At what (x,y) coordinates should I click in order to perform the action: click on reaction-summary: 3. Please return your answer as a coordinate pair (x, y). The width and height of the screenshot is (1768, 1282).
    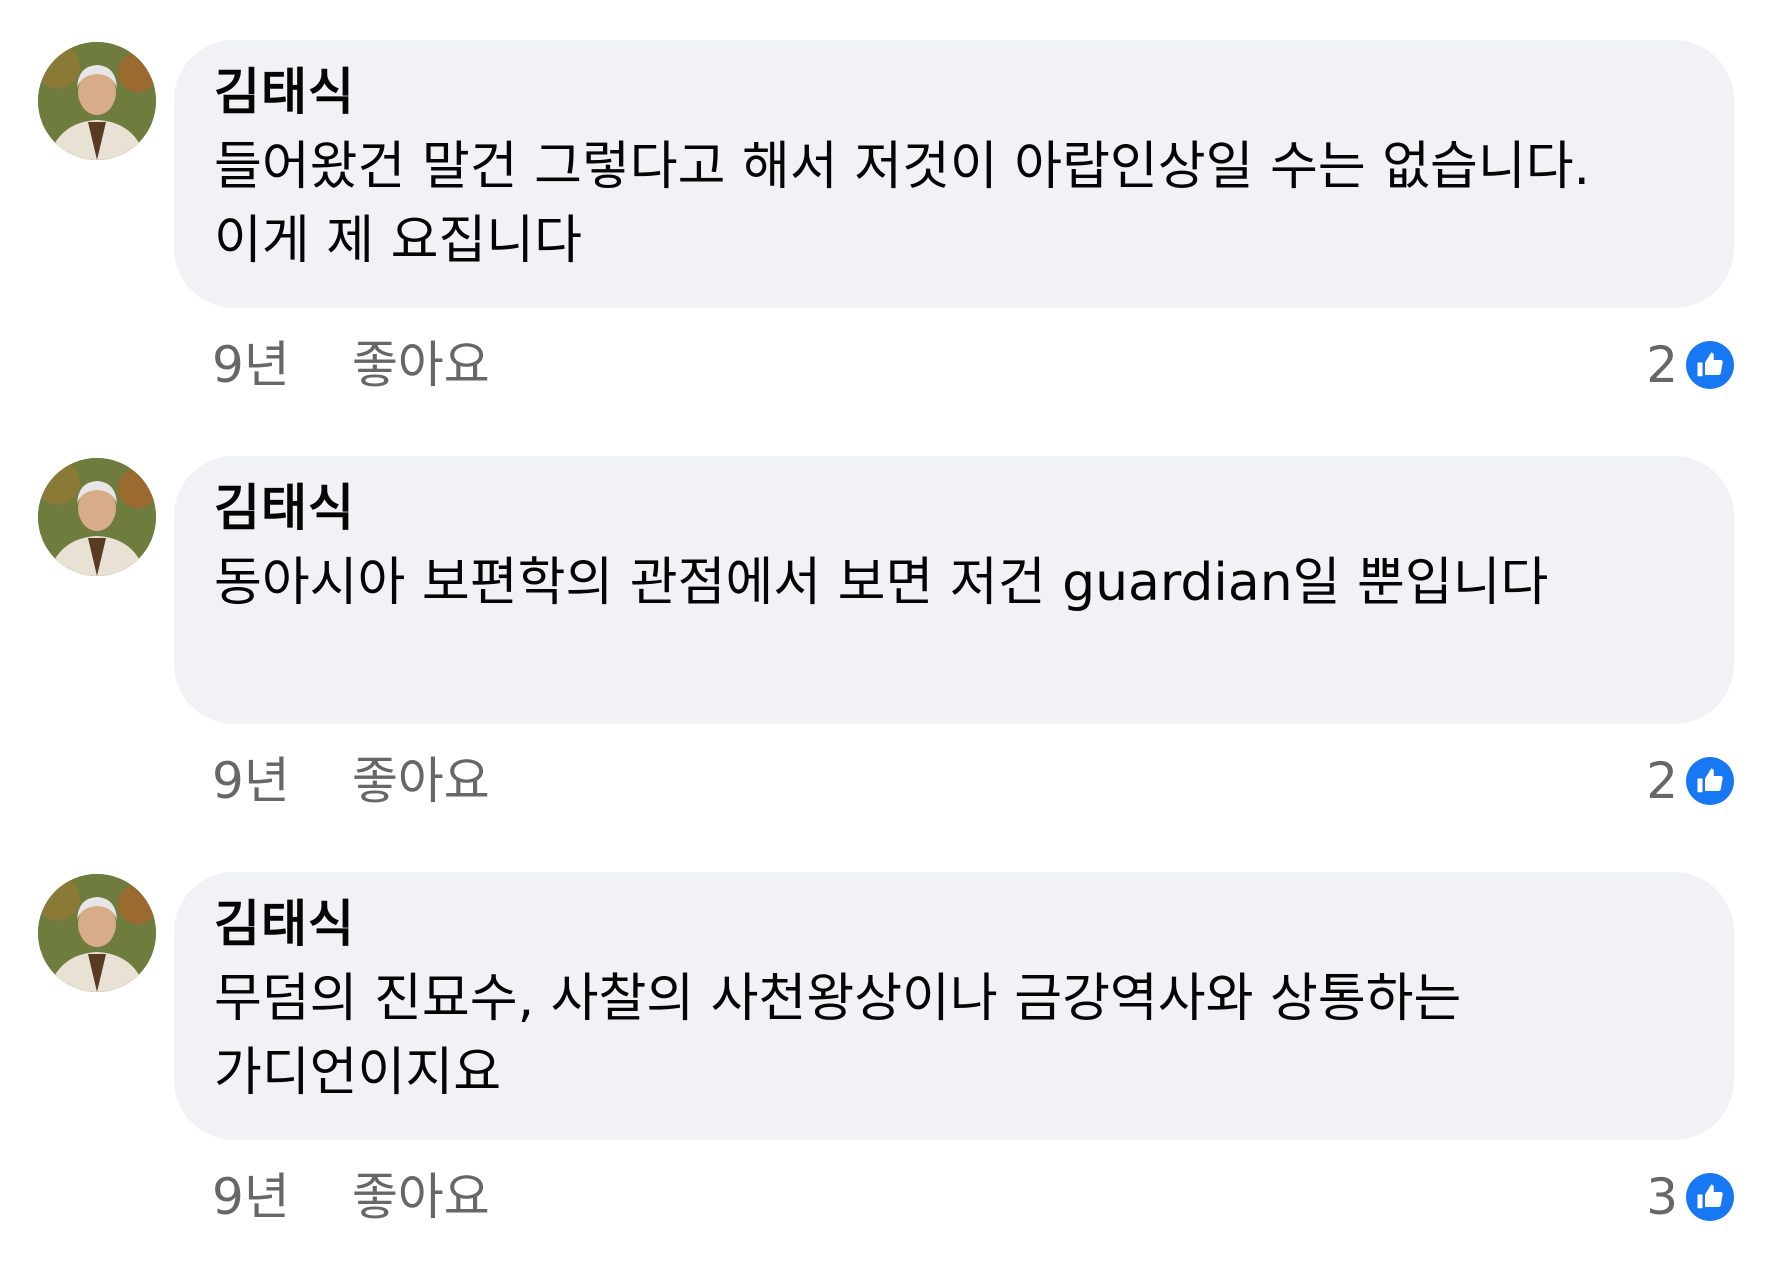
    Looking at the image, I should click on (1690, 1197).